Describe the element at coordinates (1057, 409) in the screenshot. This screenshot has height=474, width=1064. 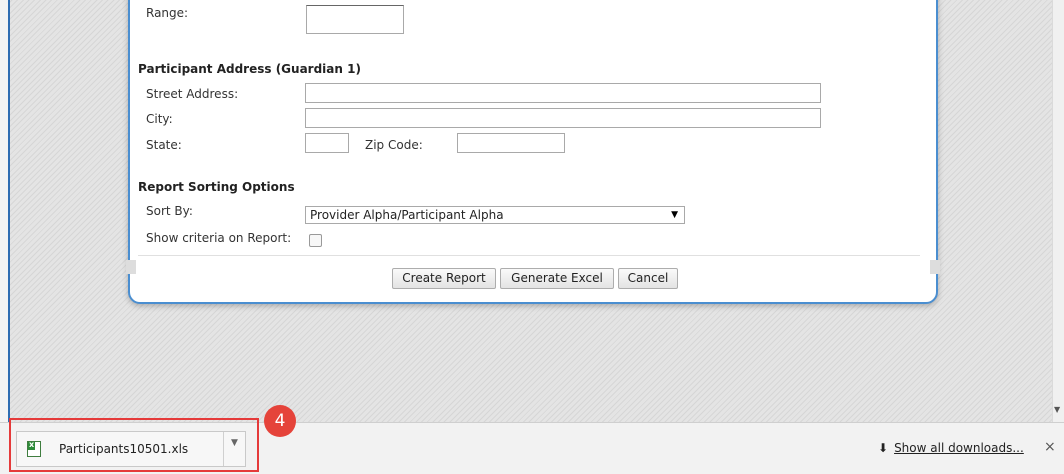
I see `scroll-down-arrow-icon: ▼` at that location.